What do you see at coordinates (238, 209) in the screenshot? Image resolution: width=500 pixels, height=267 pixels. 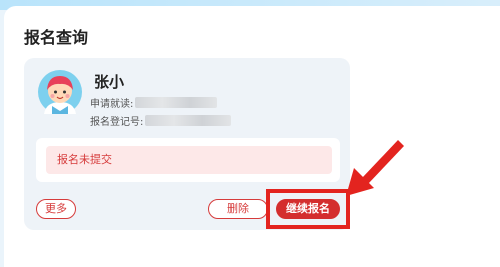 I see `delete-button: 删除` at bounding box center [238, 209].